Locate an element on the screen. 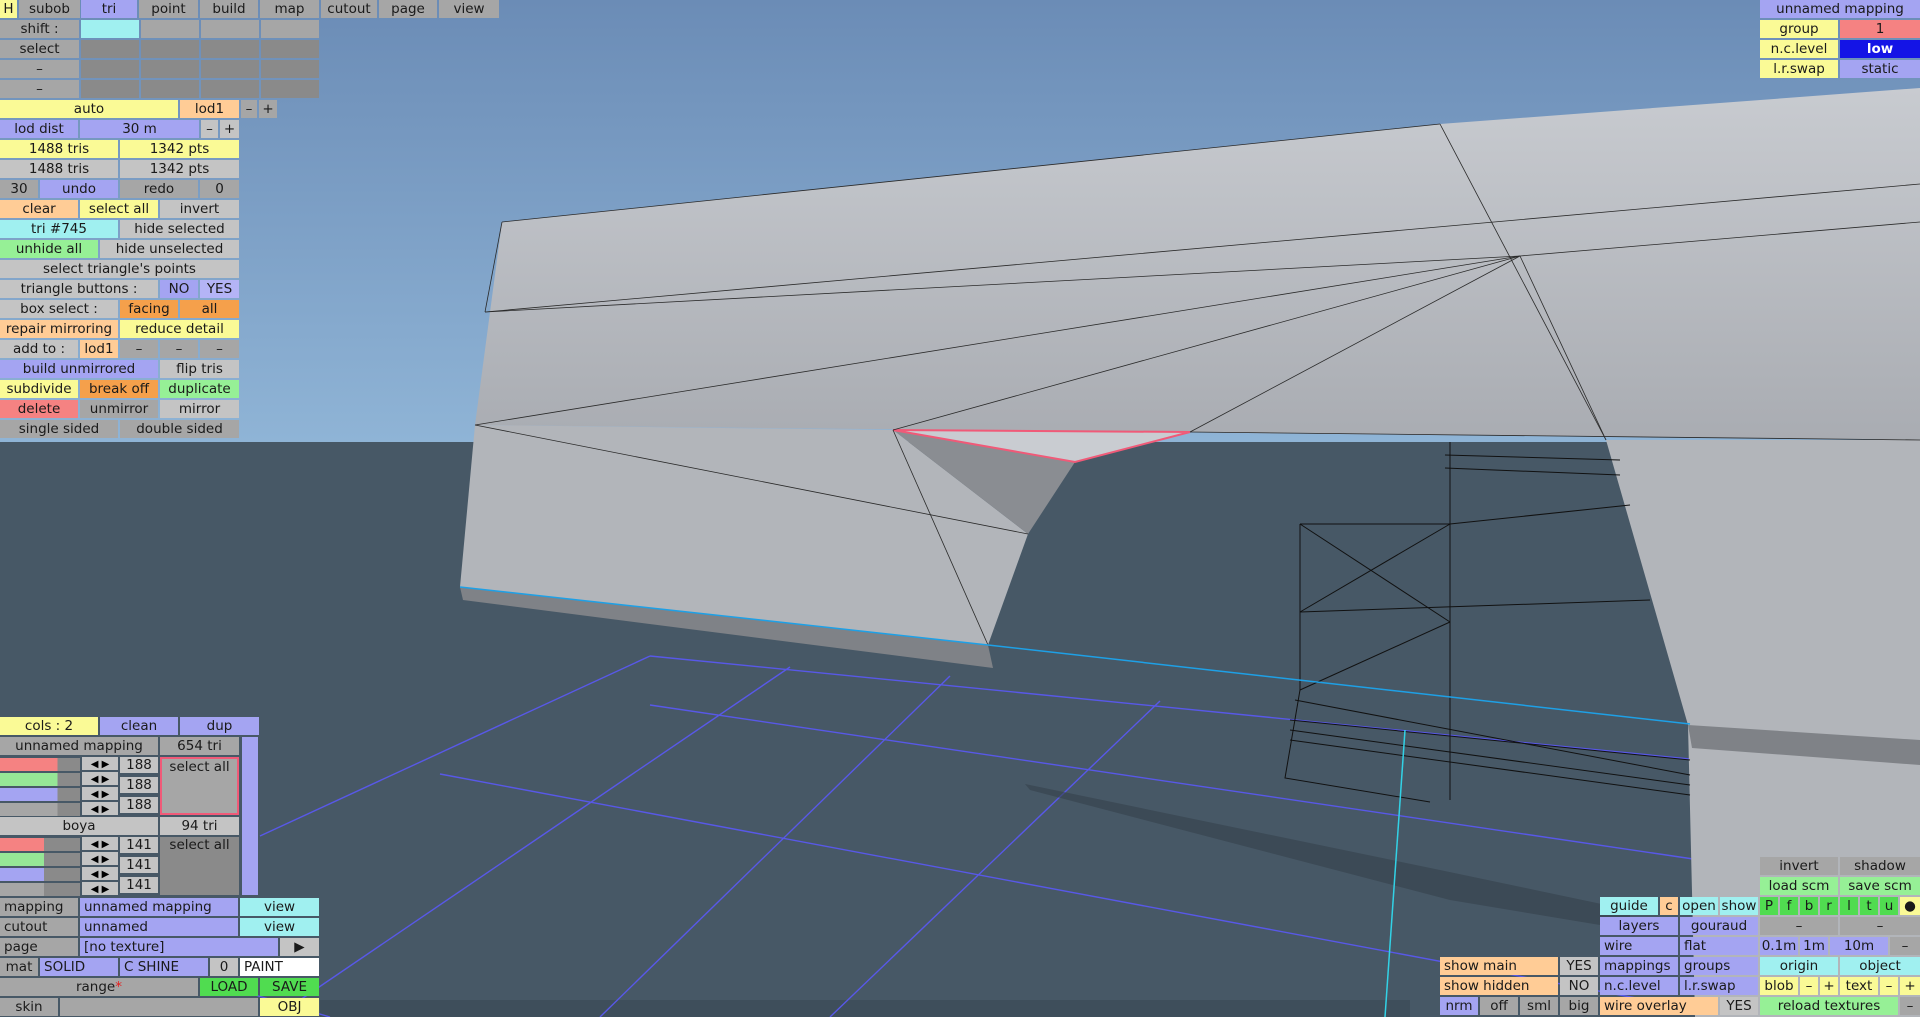 The image size is (1920, 1017). mirror-button: mirror is located at coordinates (199, 409).